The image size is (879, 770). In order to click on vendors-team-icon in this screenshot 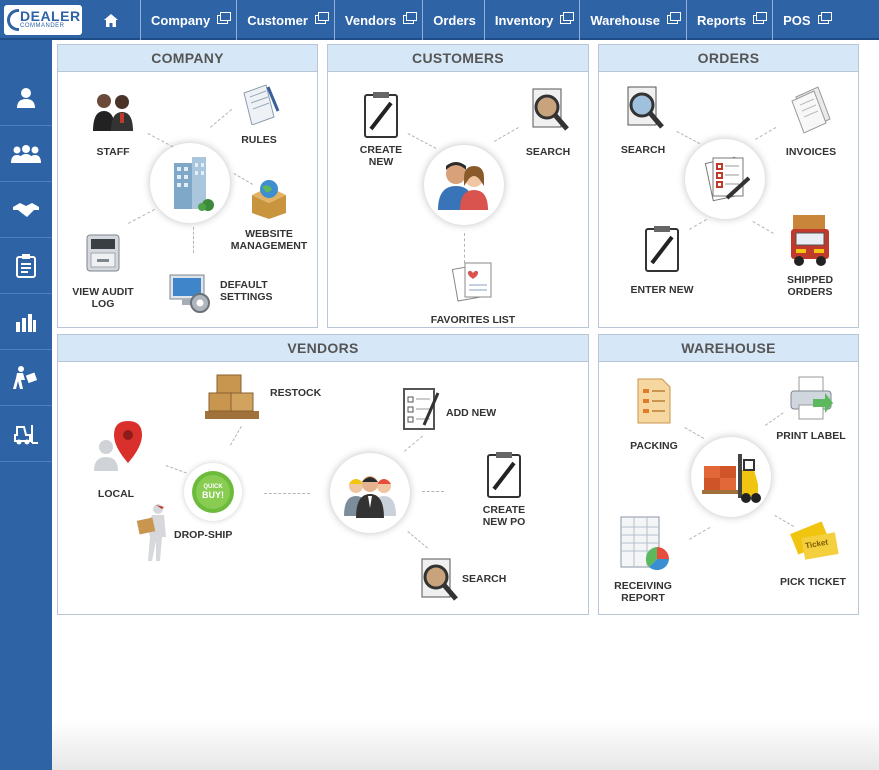, I will do `click(370, 497)`.